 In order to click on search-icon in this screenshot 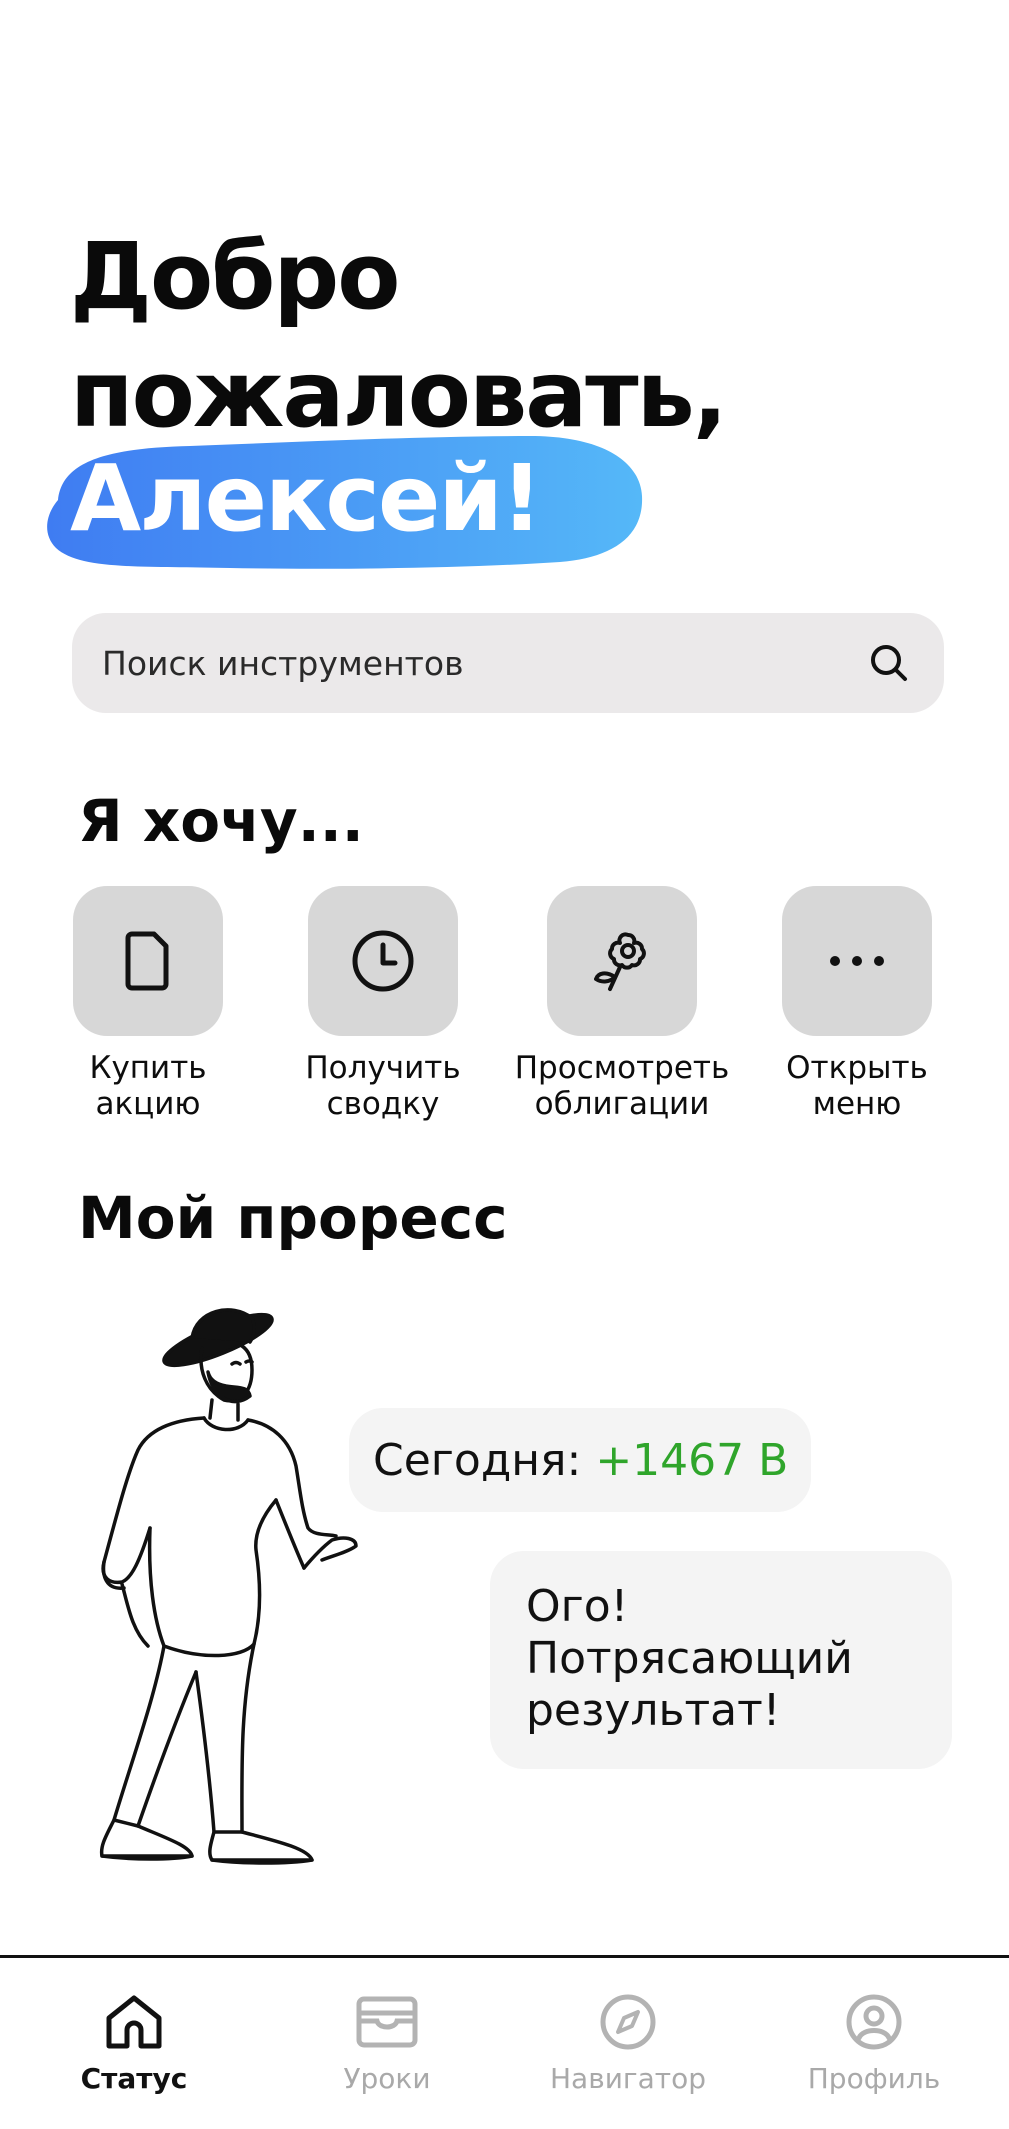, I will do `click(889, 663)`.